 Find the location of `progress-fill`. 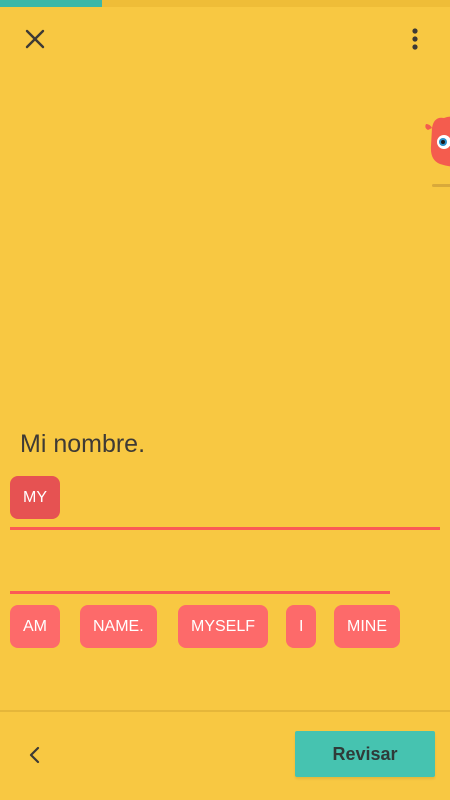

progress-fill is located at coordinates (51, 3).